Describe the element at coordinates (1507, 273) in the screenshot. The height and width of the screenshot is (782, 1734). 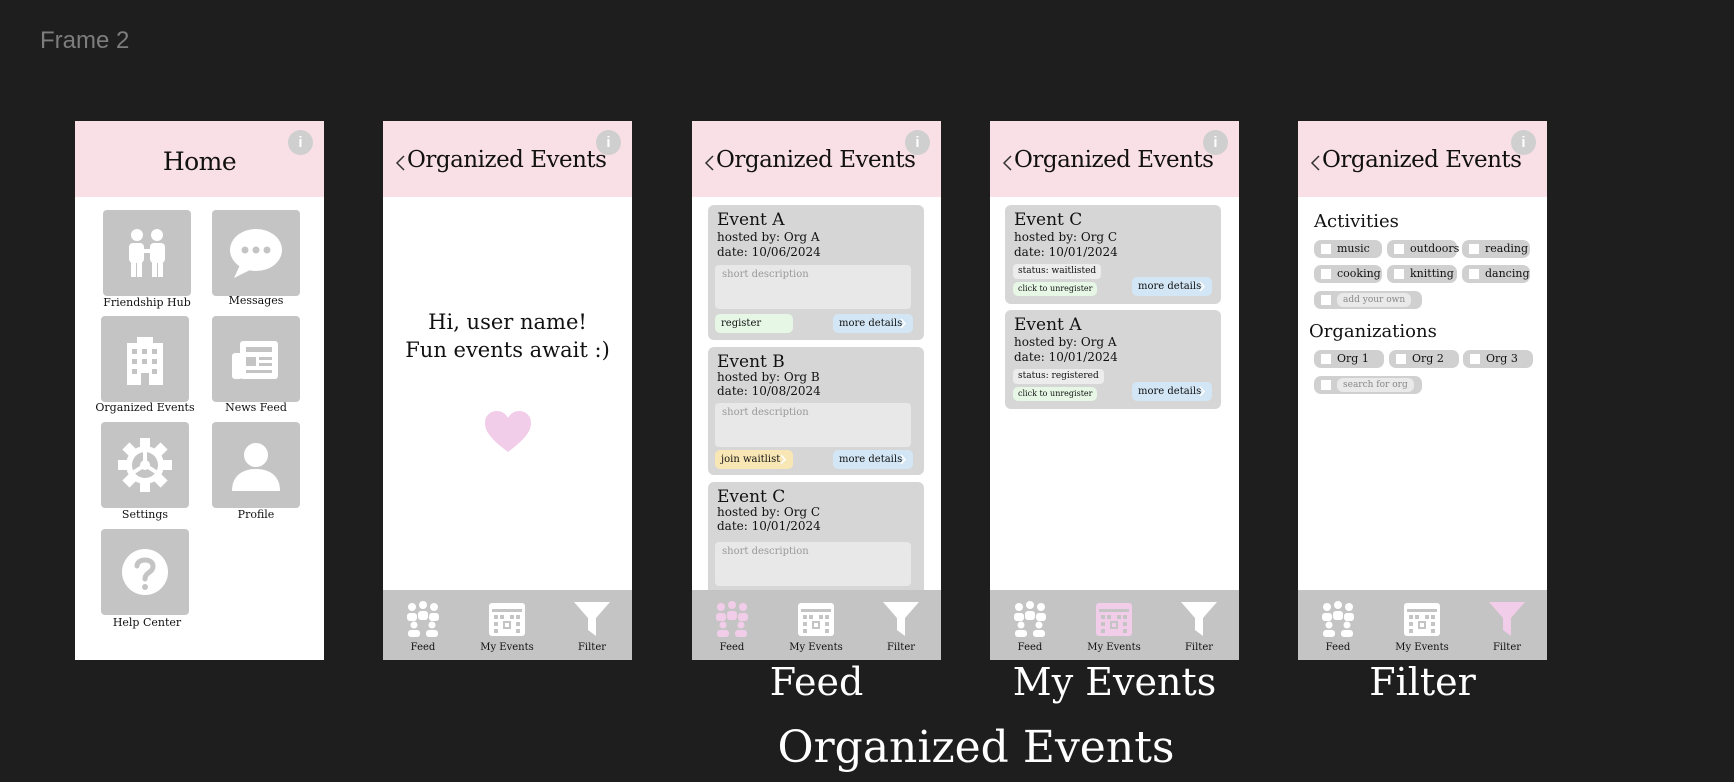
I see `chip-label: dancing` at that location.